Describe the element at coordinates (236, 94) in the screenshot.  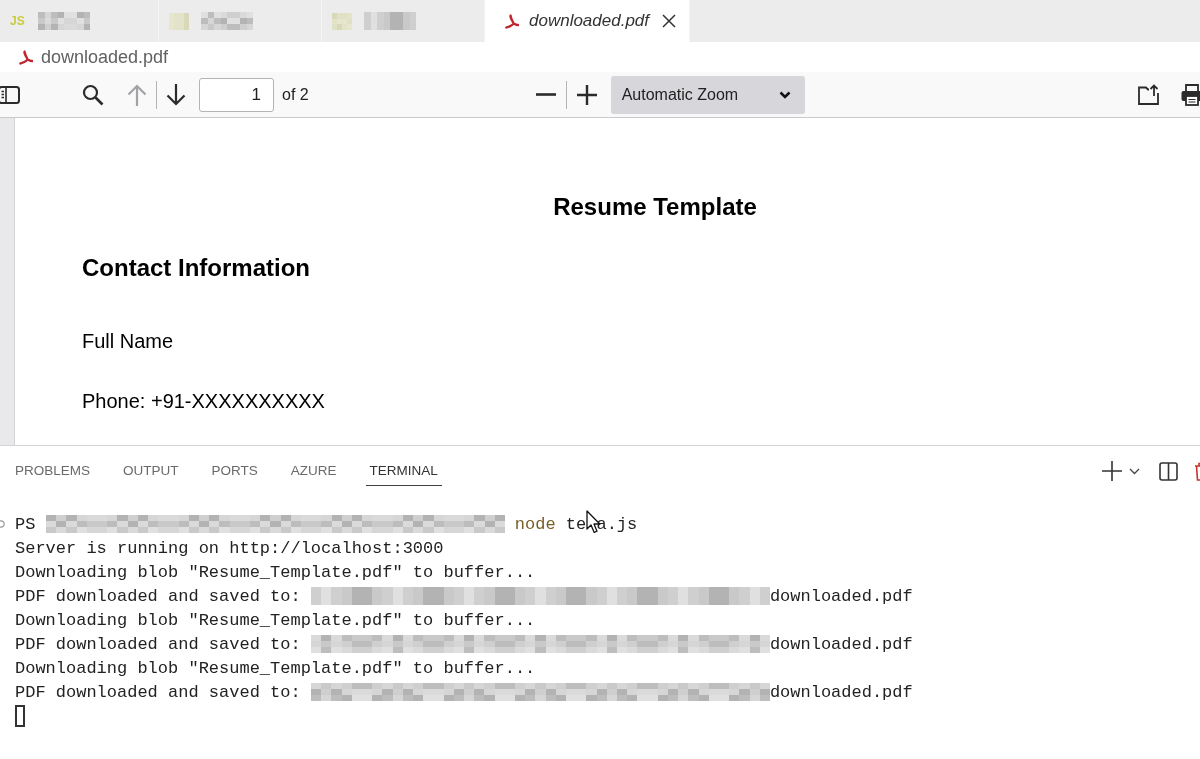
I see `page-number-field: 1` at that location.